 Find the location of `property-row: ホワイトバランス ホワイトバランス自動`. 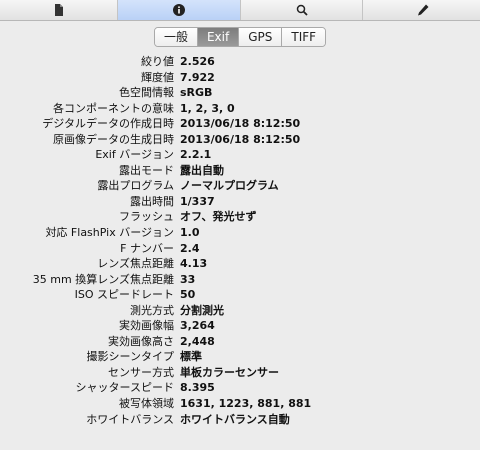

property-row: ホワイトバランス ホワイトバランス自動 is located at coordinates (240, 420).